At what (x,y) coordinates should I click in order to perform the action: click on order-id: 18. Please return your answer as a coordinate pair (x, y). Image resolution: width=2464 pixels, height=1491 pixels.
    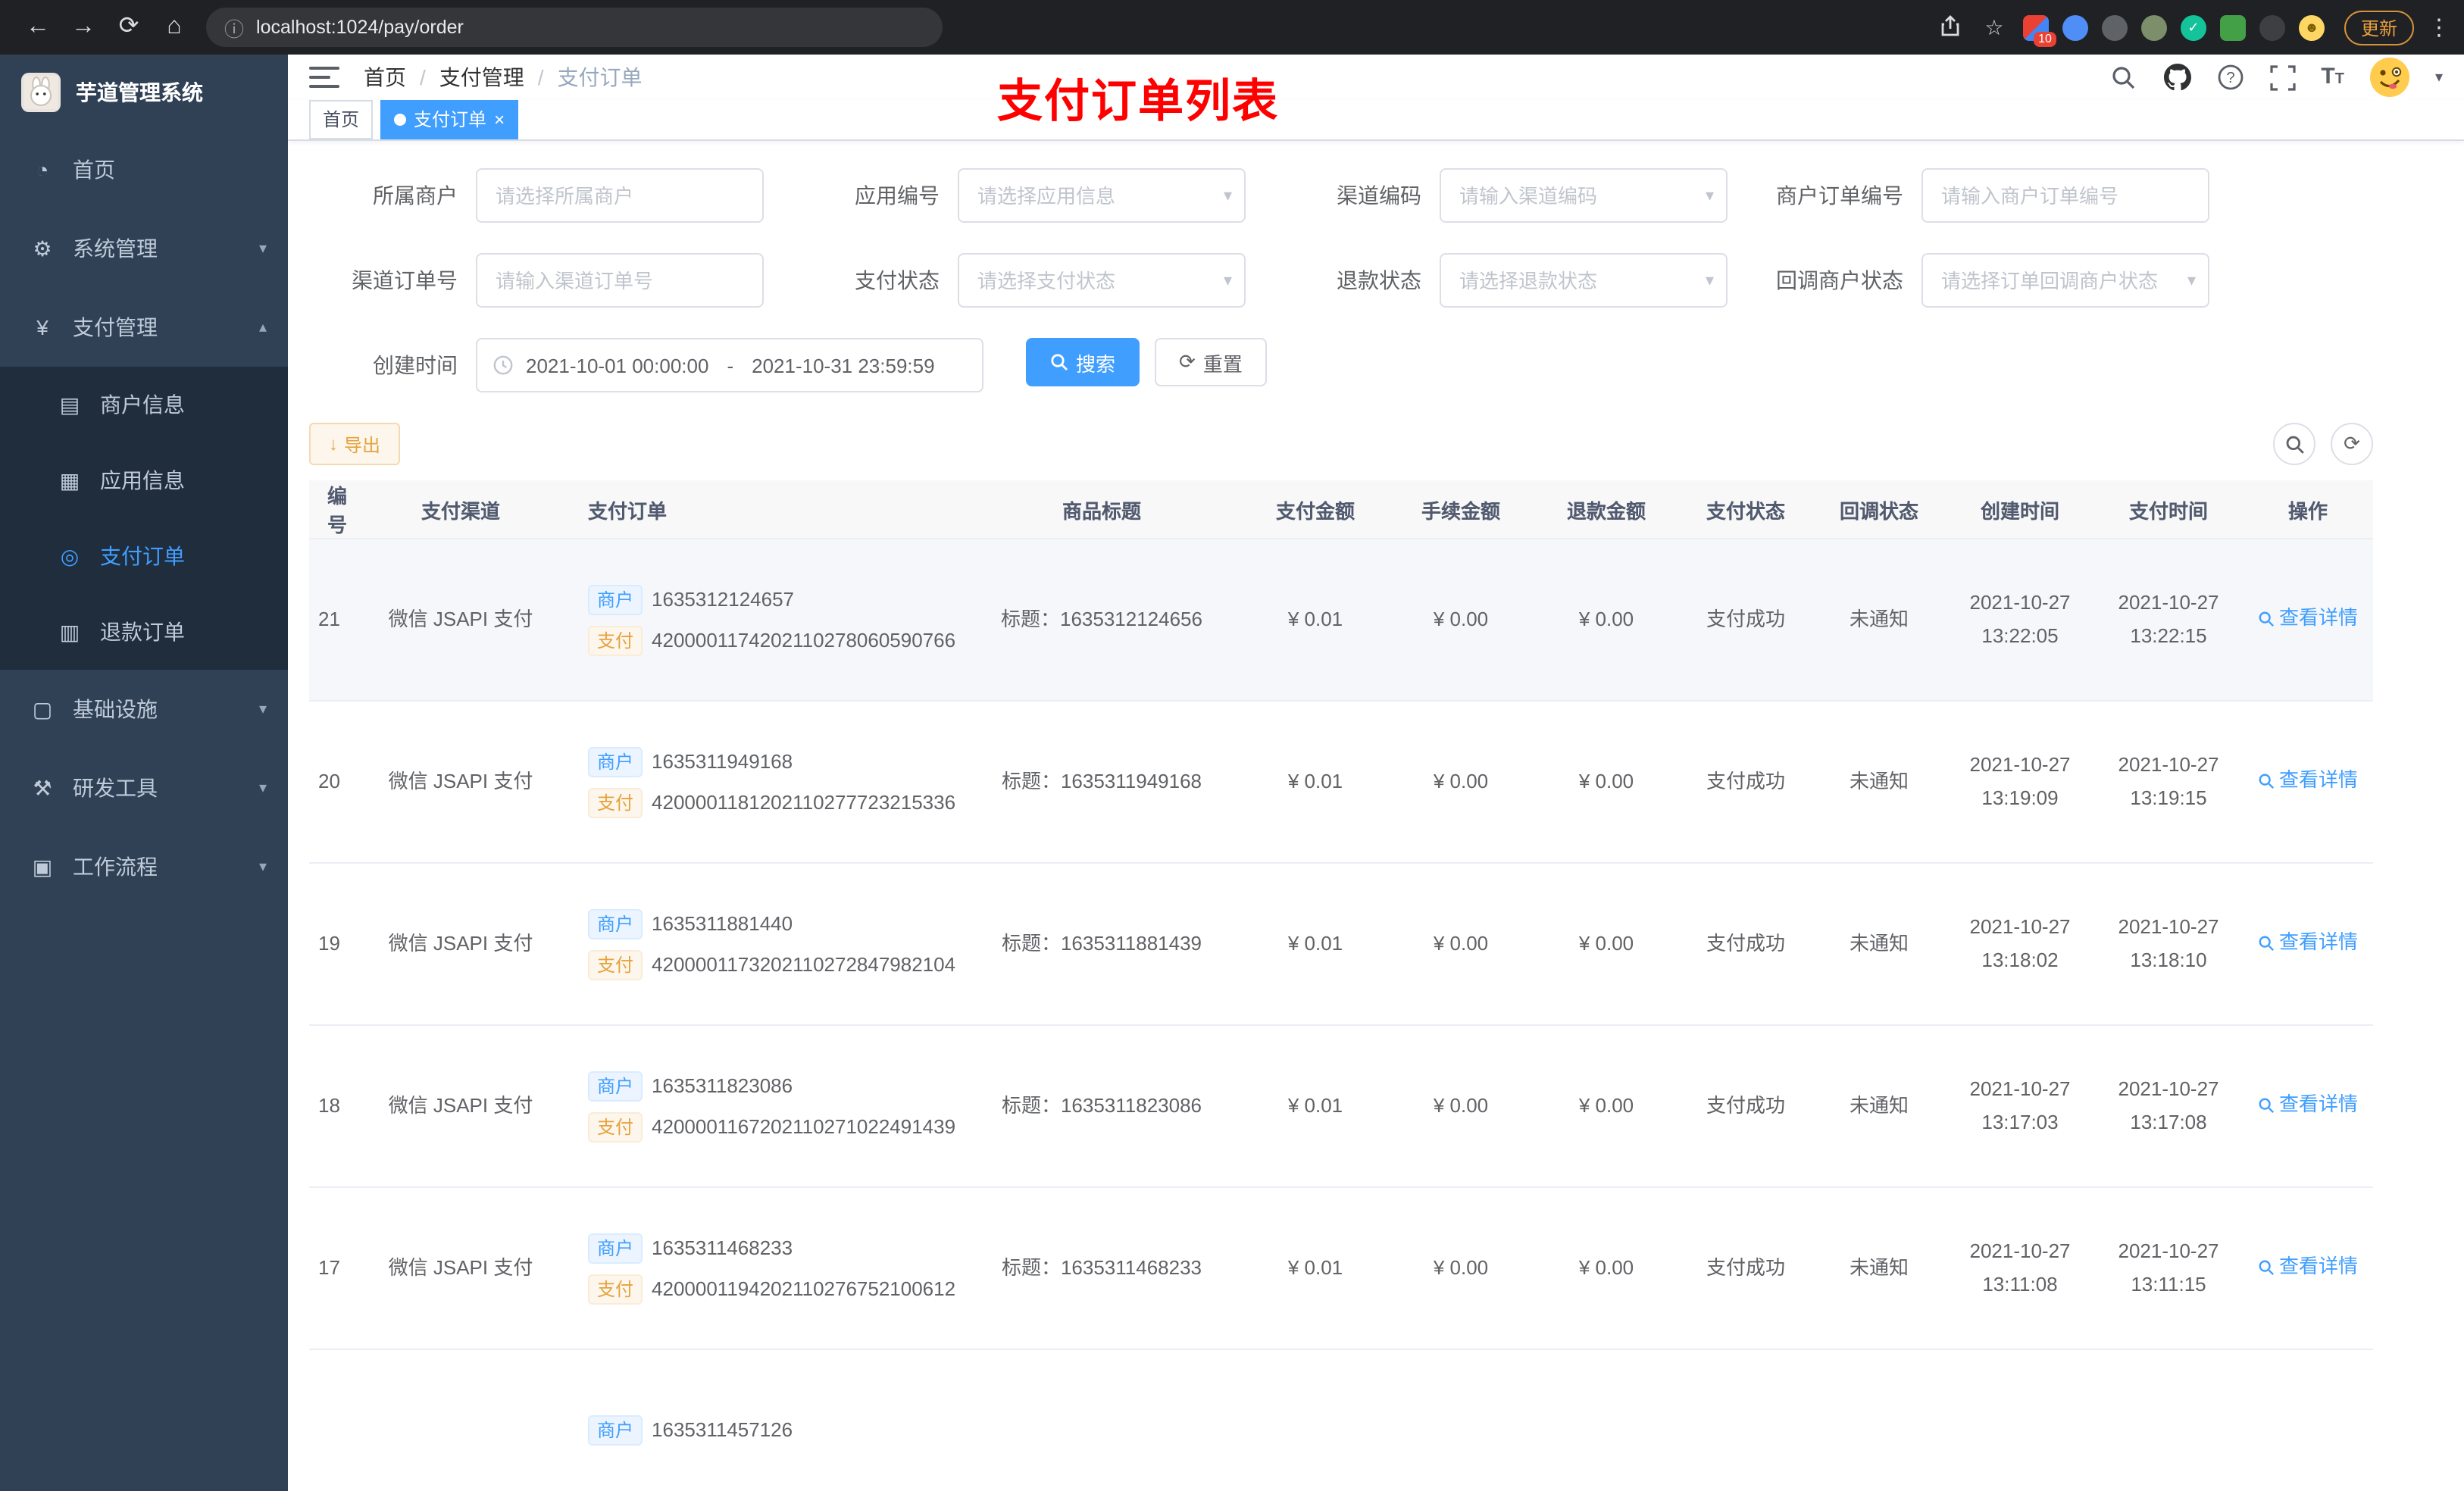
    Looking at the image, I should click on (338, 1106).